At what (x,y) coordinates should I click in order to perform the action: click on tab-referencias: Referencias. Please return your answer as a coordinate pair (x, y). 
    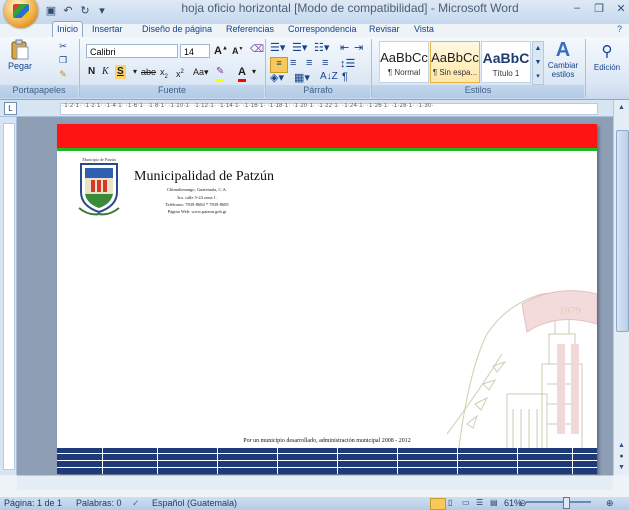
    Looking at the image, I should click on (250, 29).